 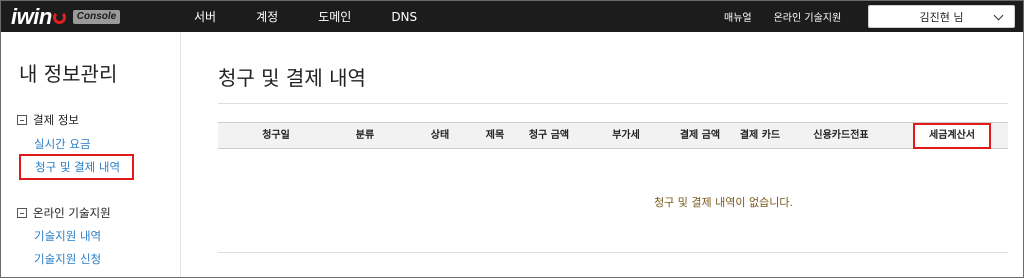 I want to click on sidebar-group-billing: 결제 정보, so click(x=48, y=120).